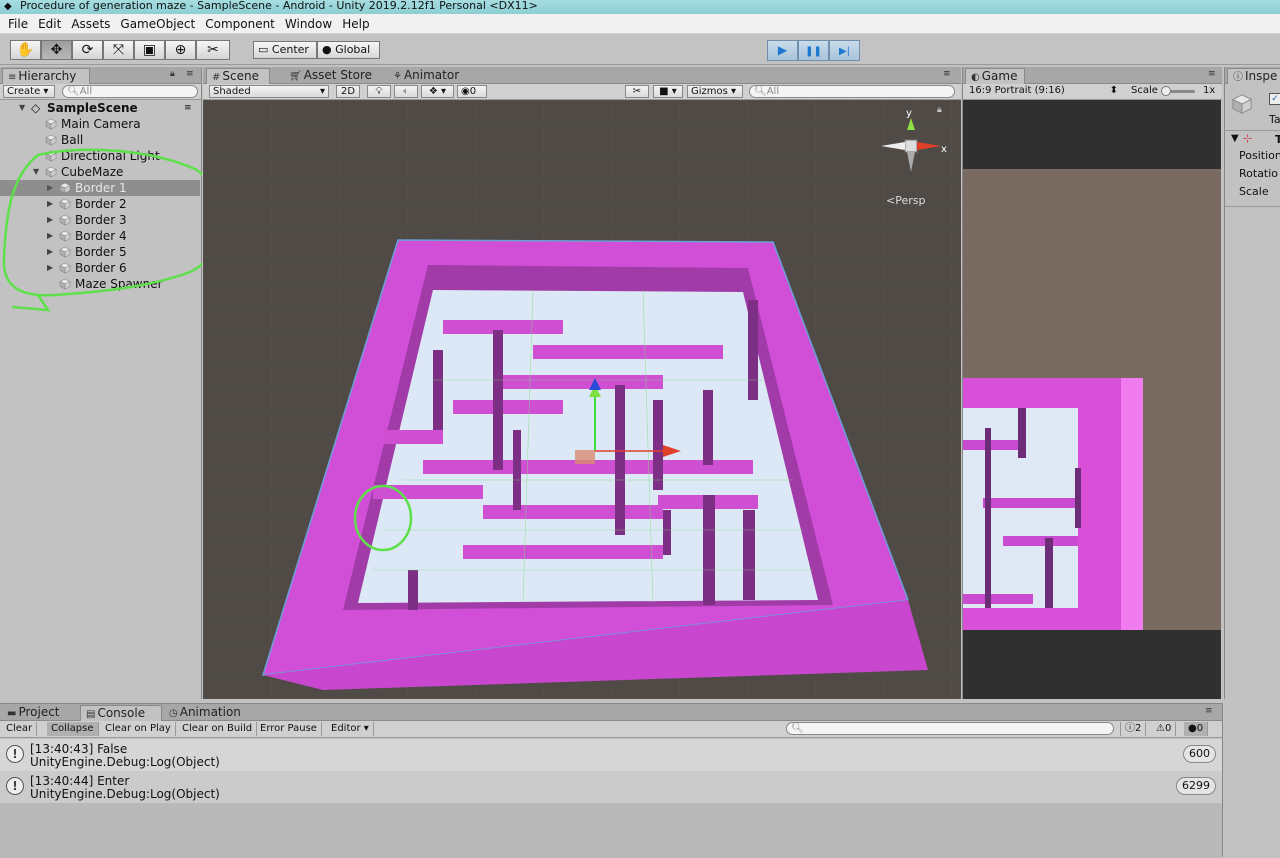 The width and height of the screenshot is (1280, 858). Describe the element at coordinates (91, 714) in the screenshot. I see `console-icon: ▤` at that location.